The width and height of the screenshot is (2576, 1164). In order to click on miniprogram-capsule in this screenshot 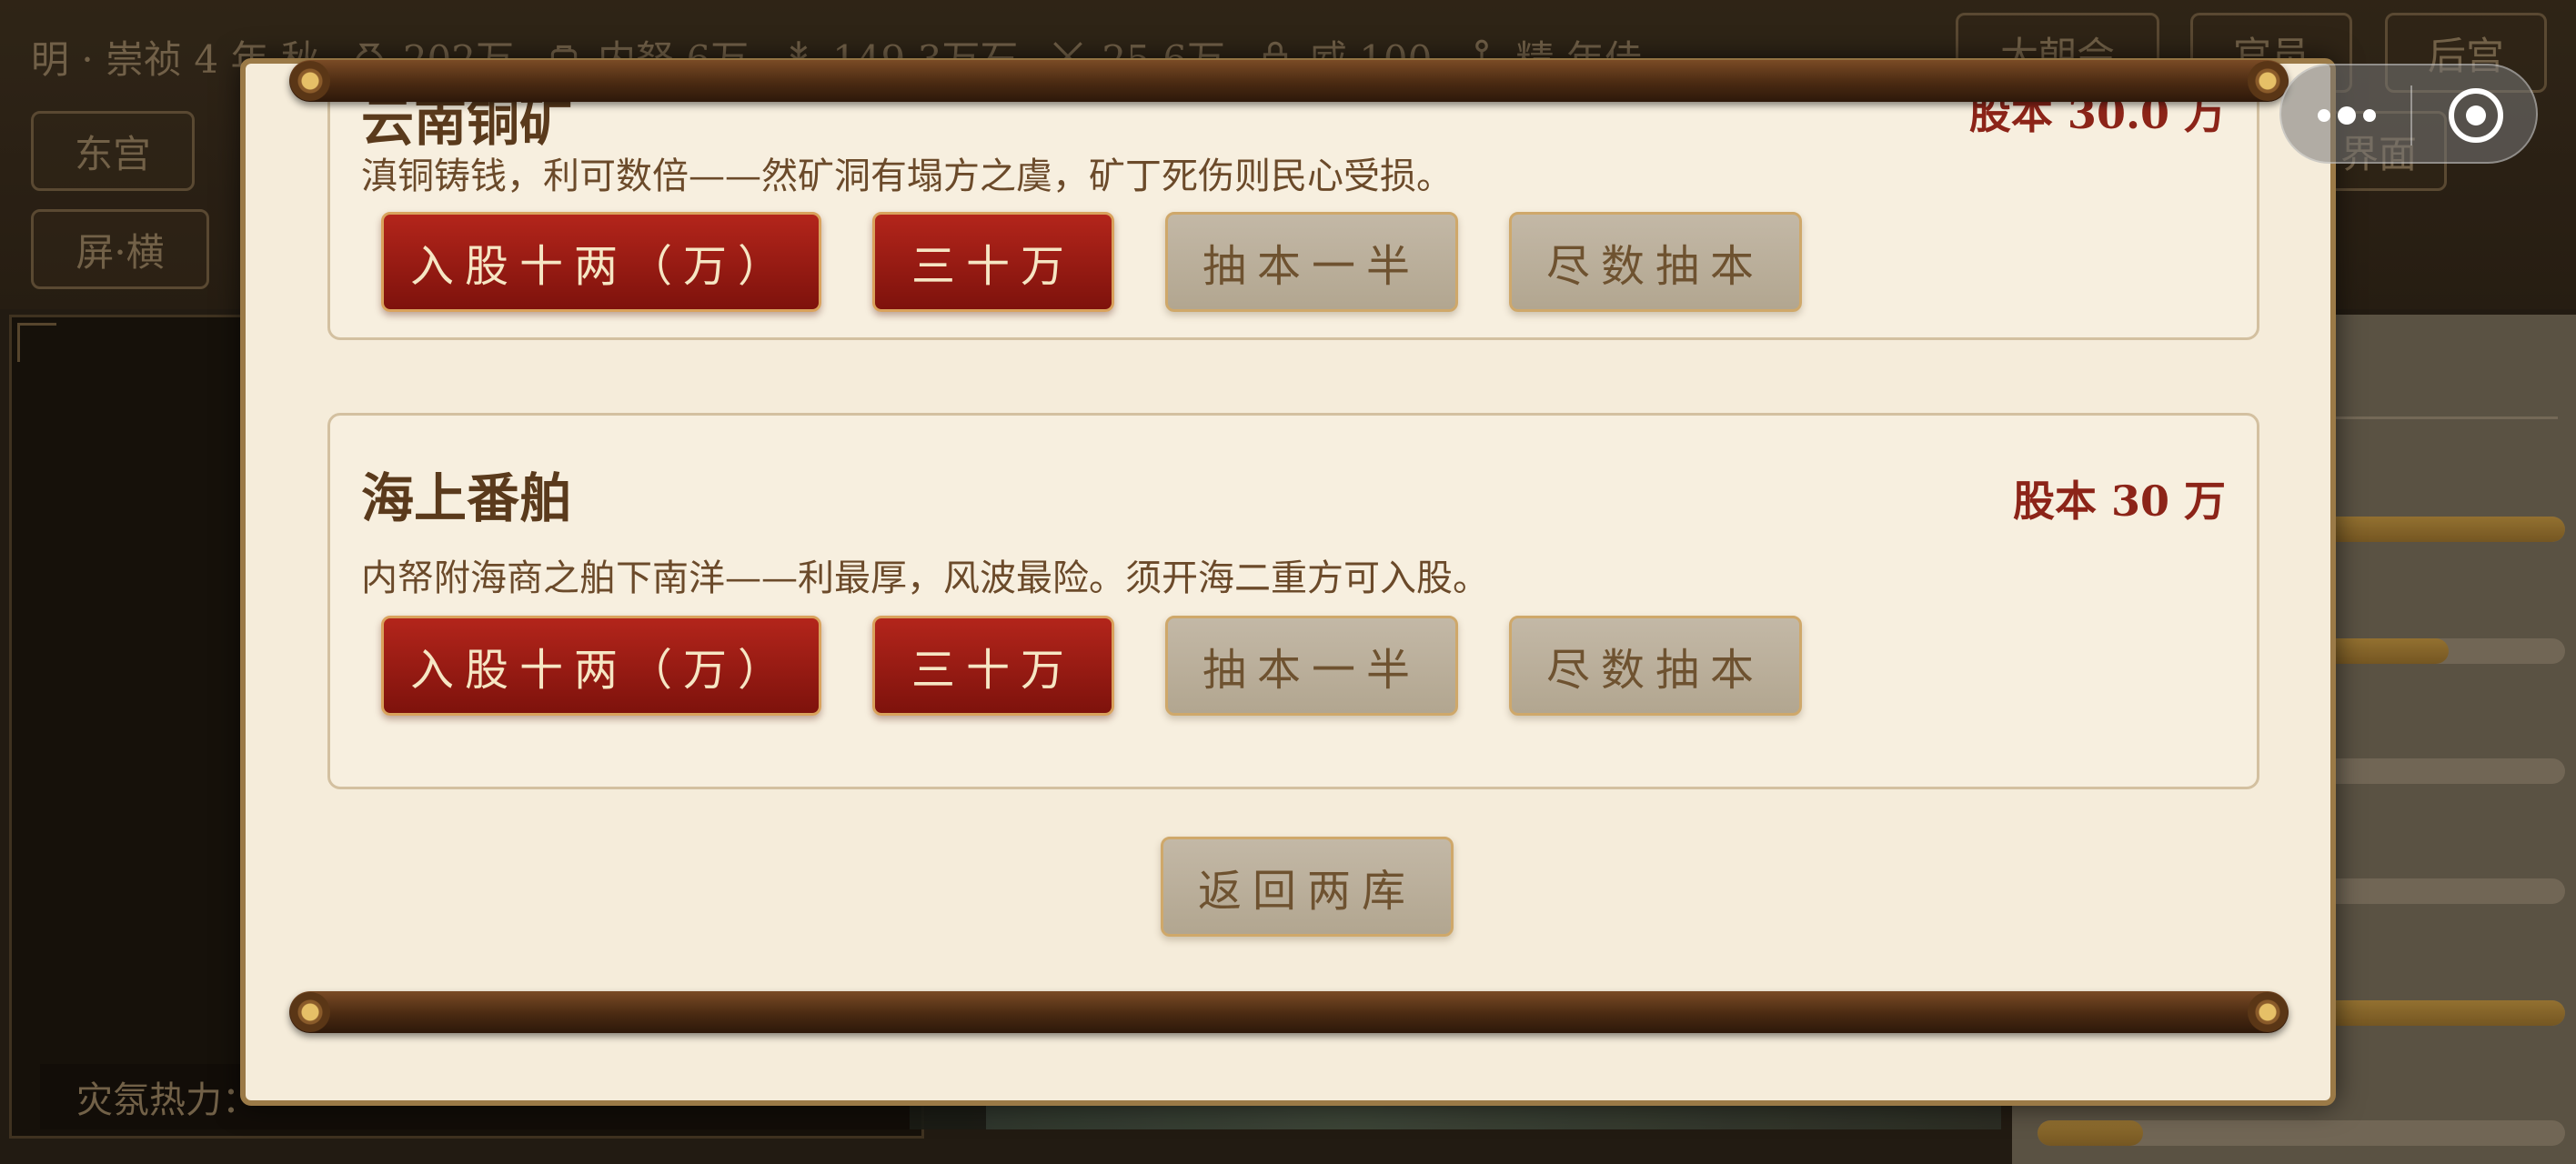, I will do `click(2408, 114)`.